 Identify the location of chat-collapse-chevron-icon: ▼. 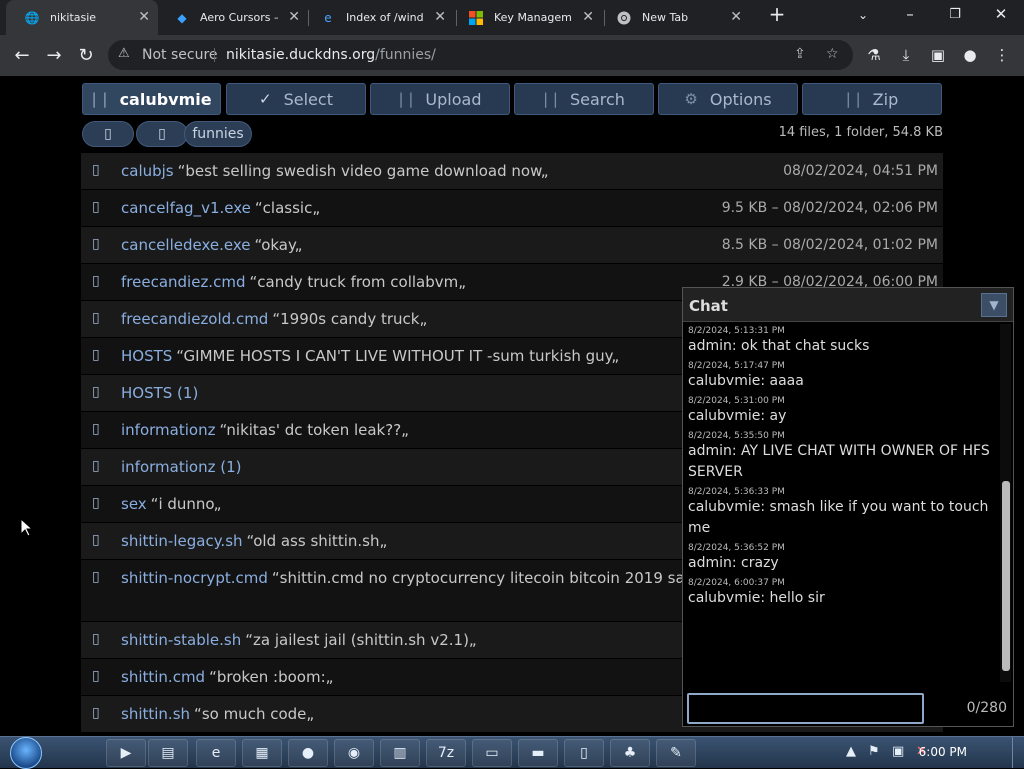
(994, 305).